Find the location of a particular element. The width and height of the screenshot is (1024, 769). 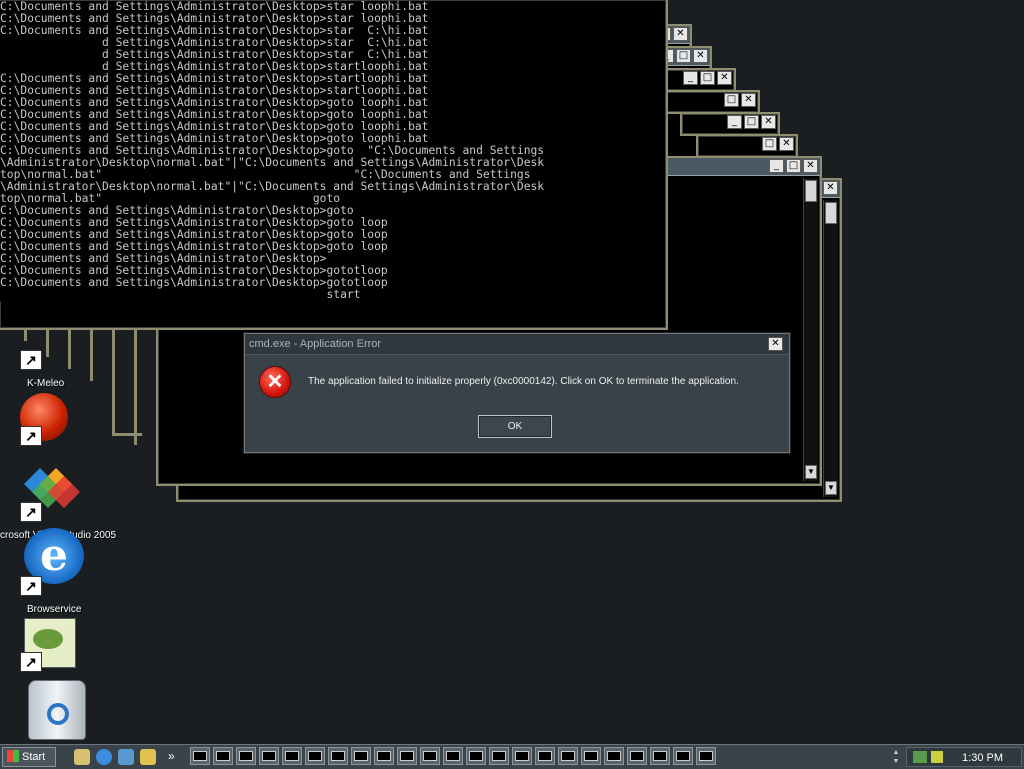

desktop-icon-recycle-bin is located at coordinates (43, 710).